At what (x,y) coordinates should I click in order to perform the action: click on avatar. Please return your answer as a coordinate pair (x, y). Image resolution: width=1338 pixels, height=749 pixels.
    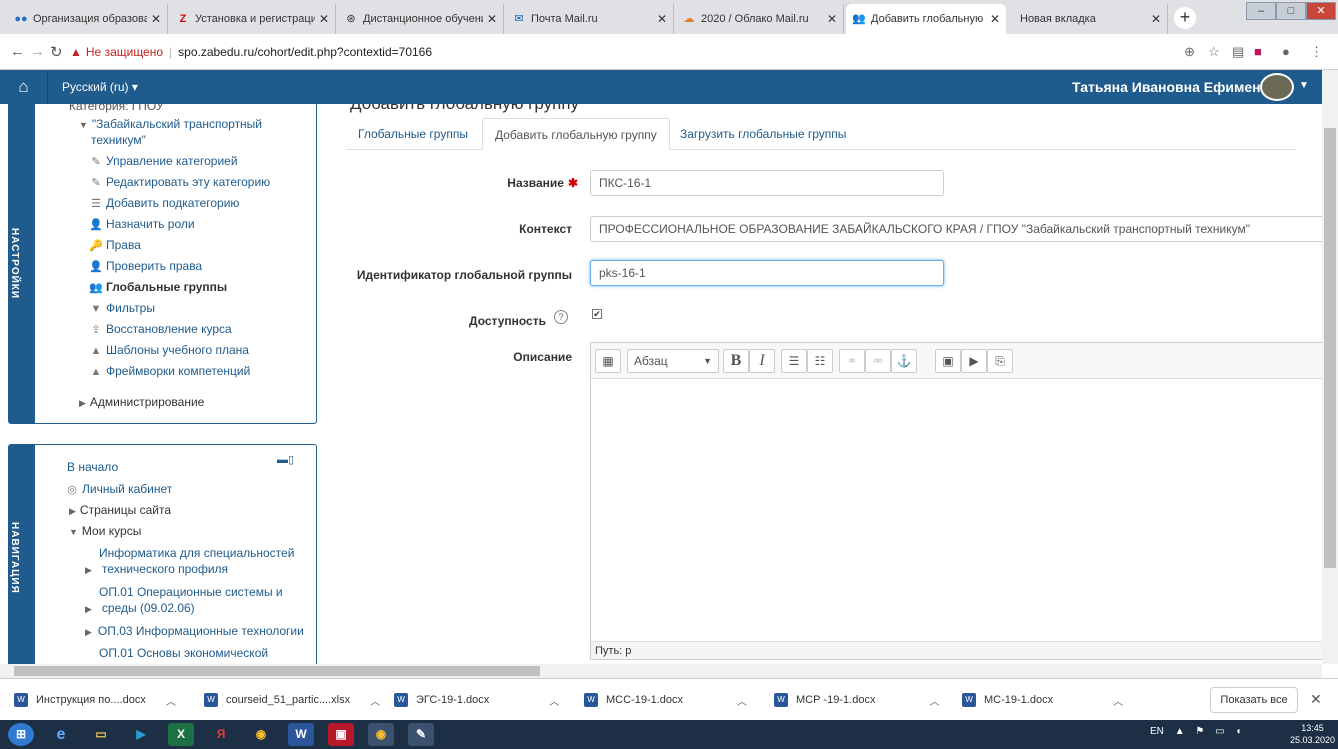
    Looking at the image, I should click on (1277, 87).